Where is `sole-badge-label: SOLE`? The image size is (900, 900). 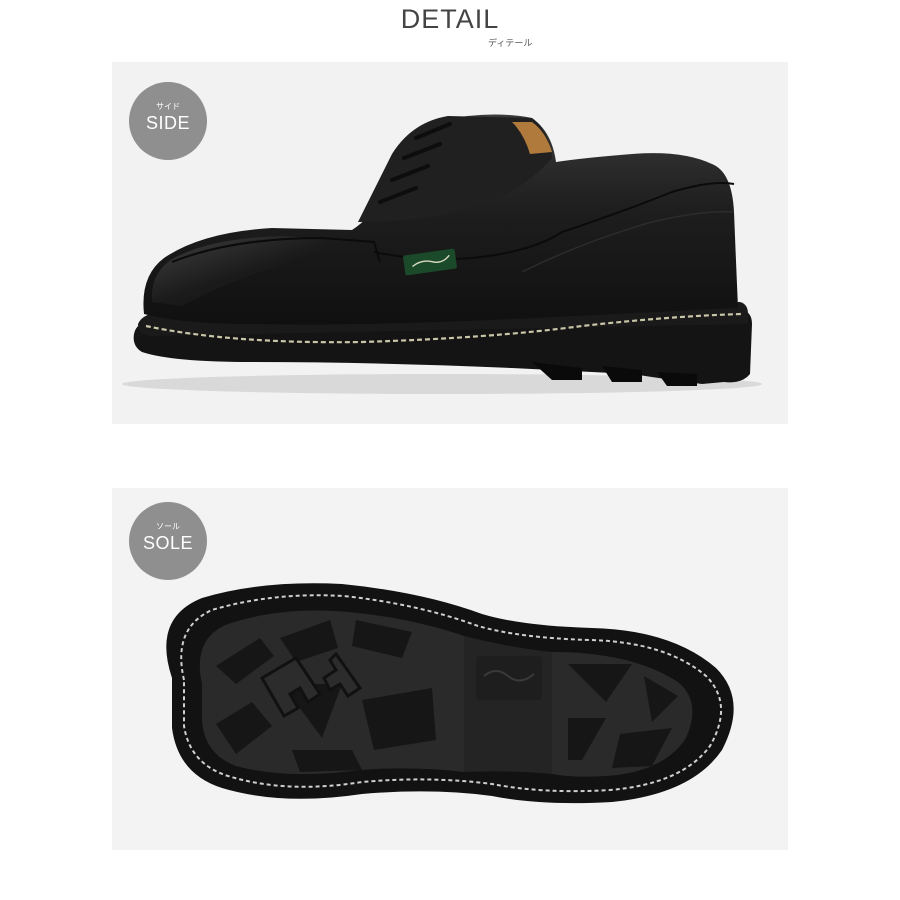
sole-badge-label: SOLE is located at coordinates (168, 543).